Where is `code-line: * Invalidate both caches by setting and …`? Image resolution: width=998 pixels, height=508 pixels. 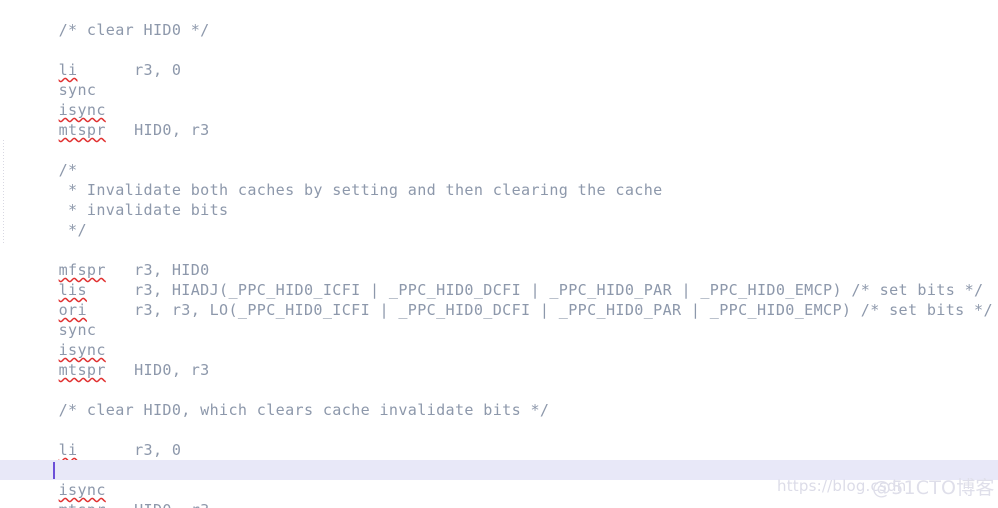 code-line: * Invalidate both caches by setting and … is located at coordinates (499, 179).